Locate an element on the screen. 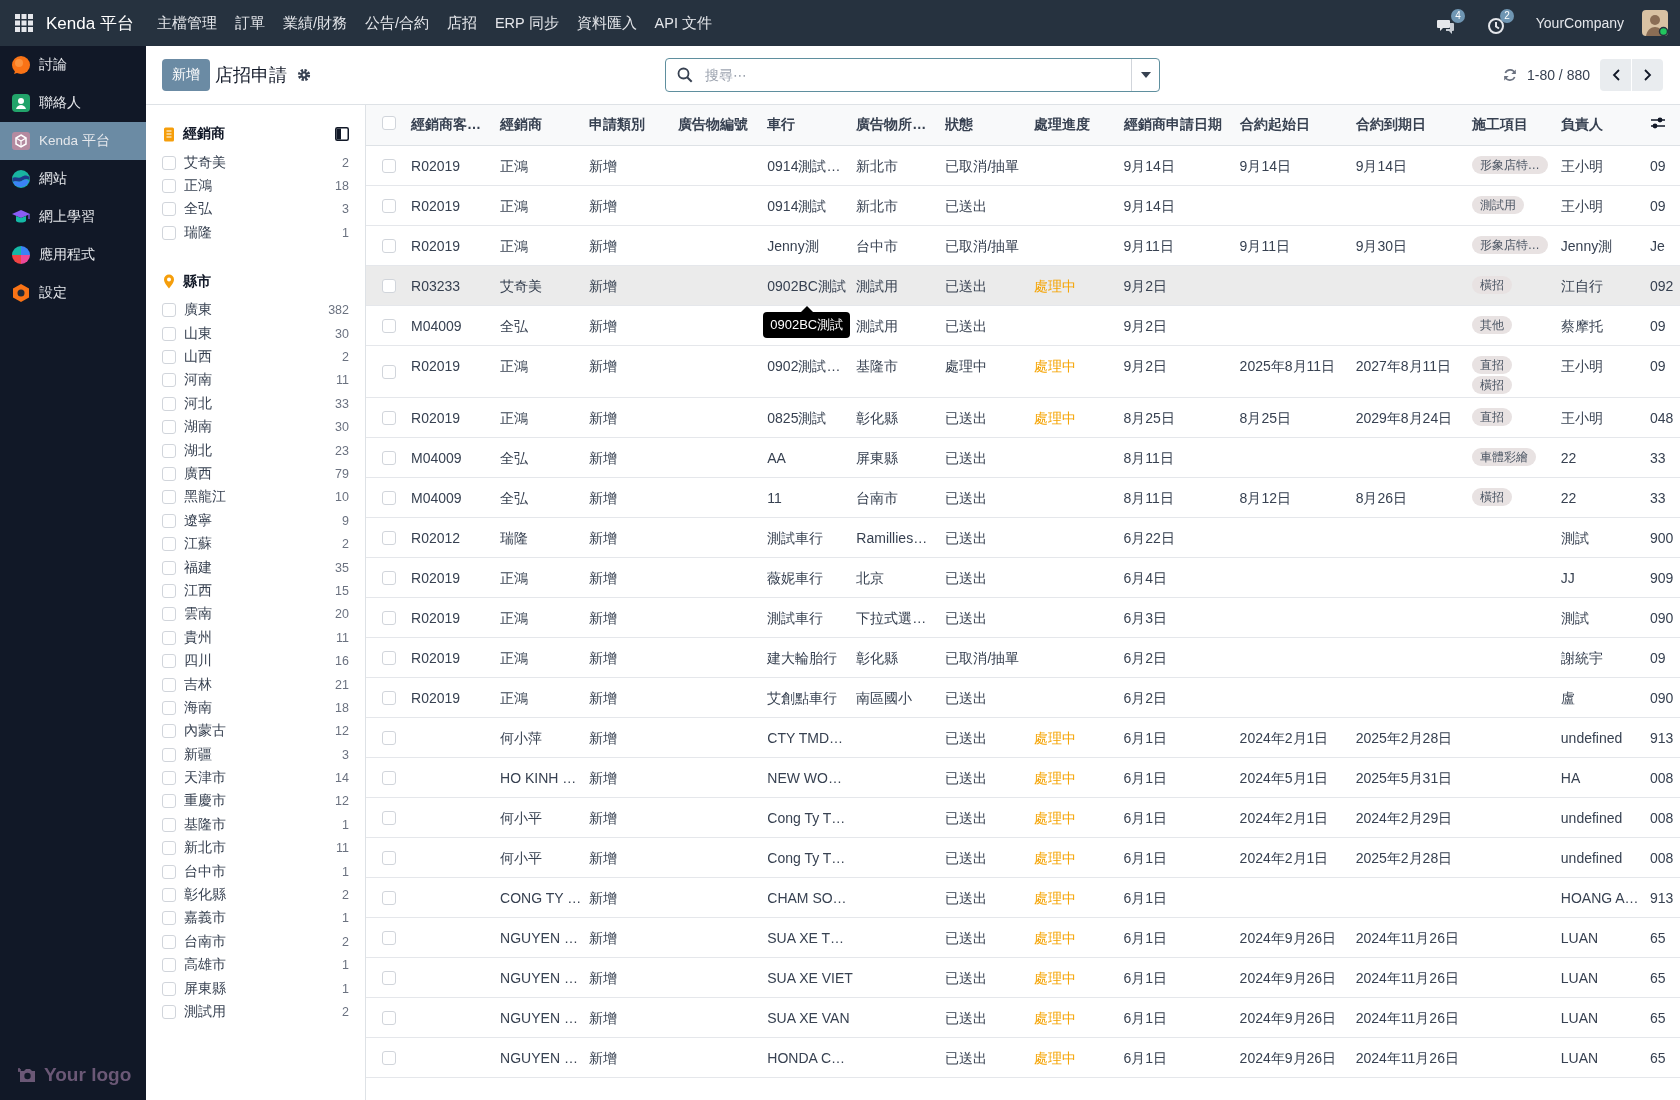 The width and height of the screenshot is (1680, 1100). user-avatar-icon is located at coordinates (1655, 23).